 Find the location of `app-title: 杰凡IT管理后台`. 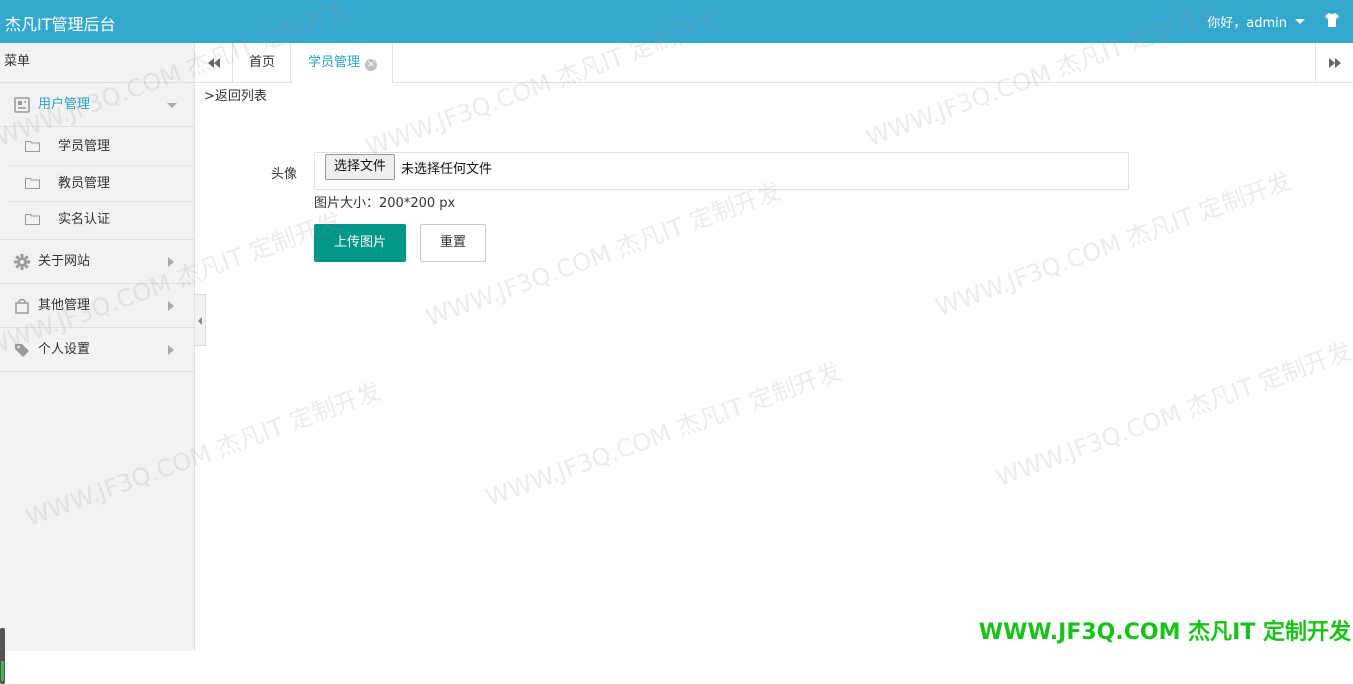

app-title: 杰凡IT管理后台 is located at coordinates (60, 24).